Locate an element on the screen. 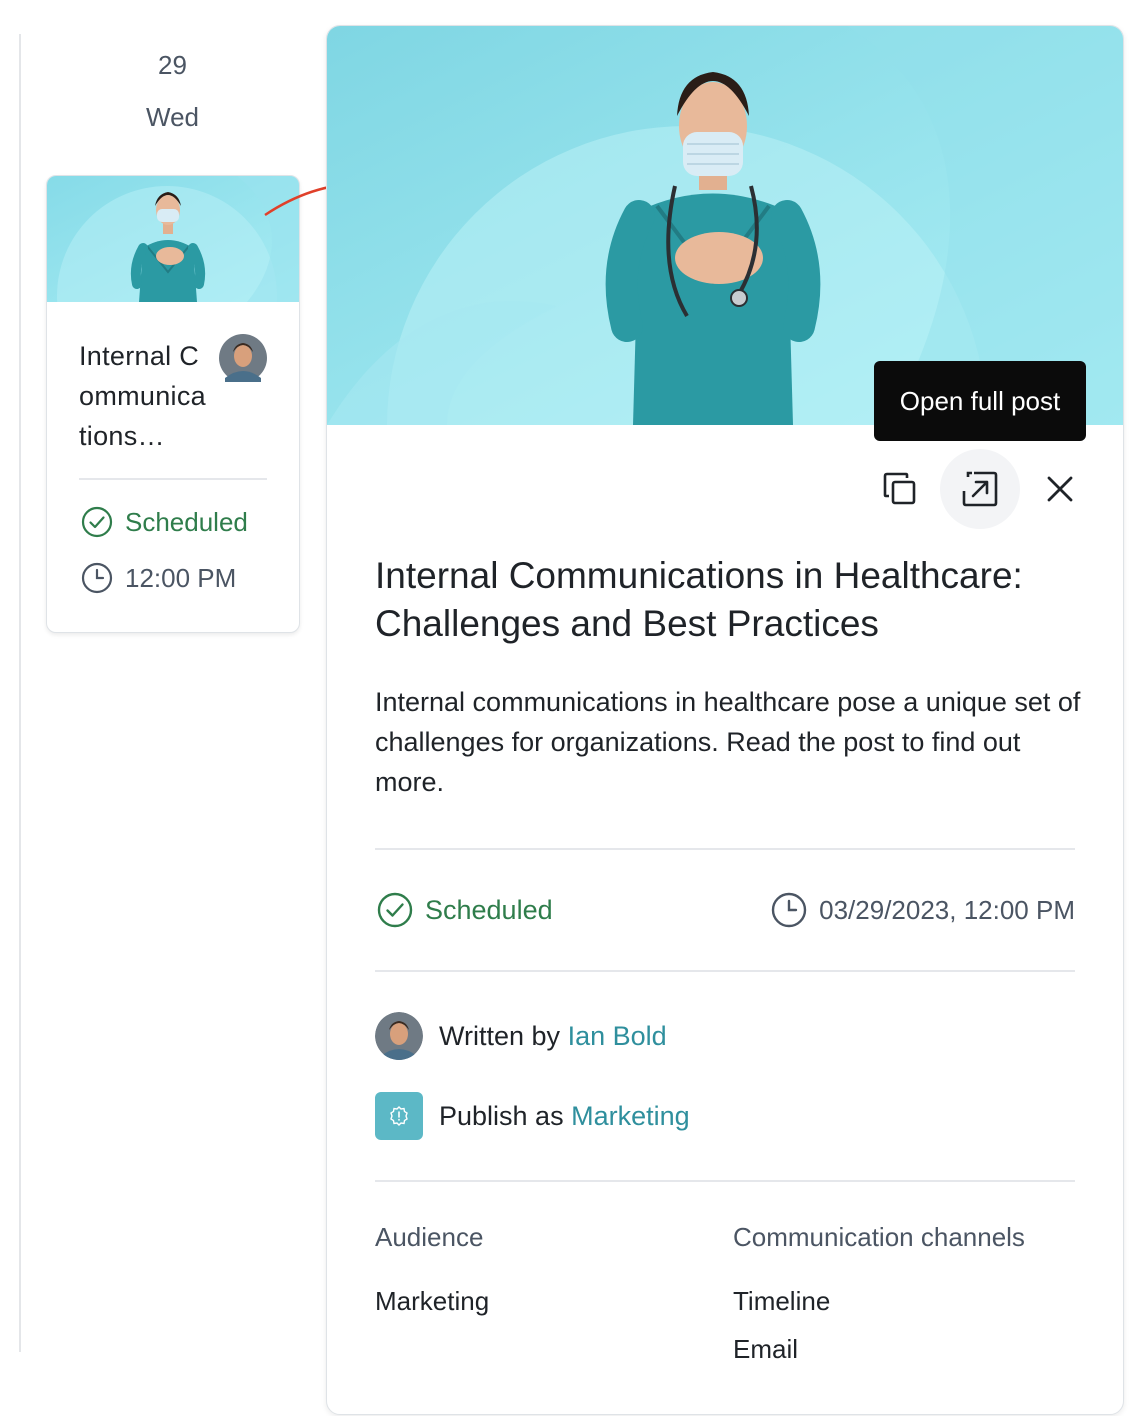 The height and width of the screenshot is (1416, 1148). open-external-icon is located at coordinates (980, 489).